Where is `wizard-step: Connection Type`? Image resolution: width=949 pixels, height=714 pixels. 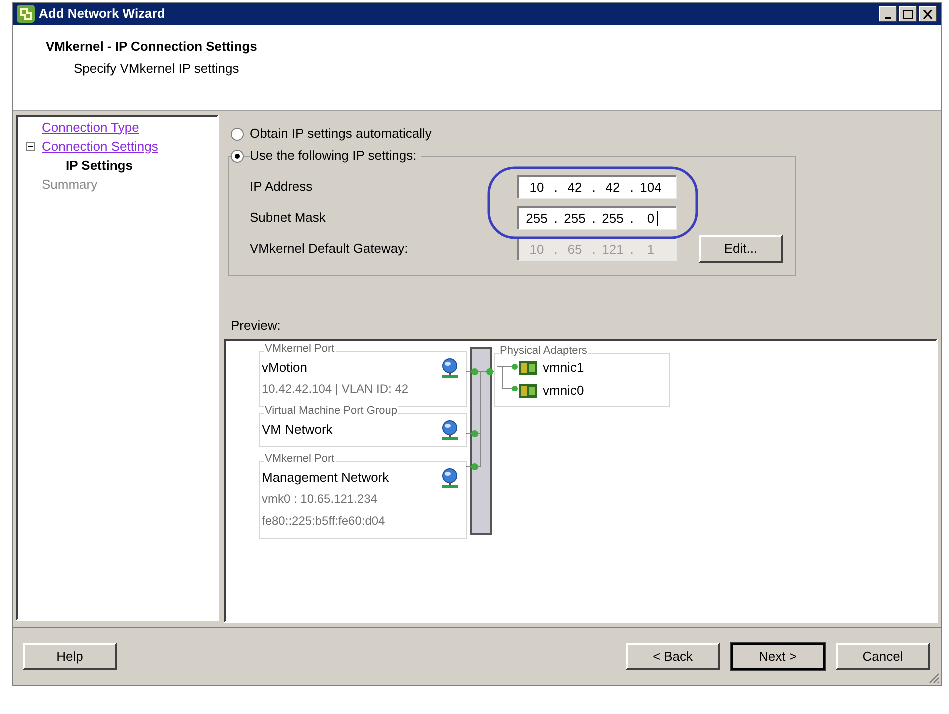 wizard-step: Connection Type is located at coordinates (91, 128).